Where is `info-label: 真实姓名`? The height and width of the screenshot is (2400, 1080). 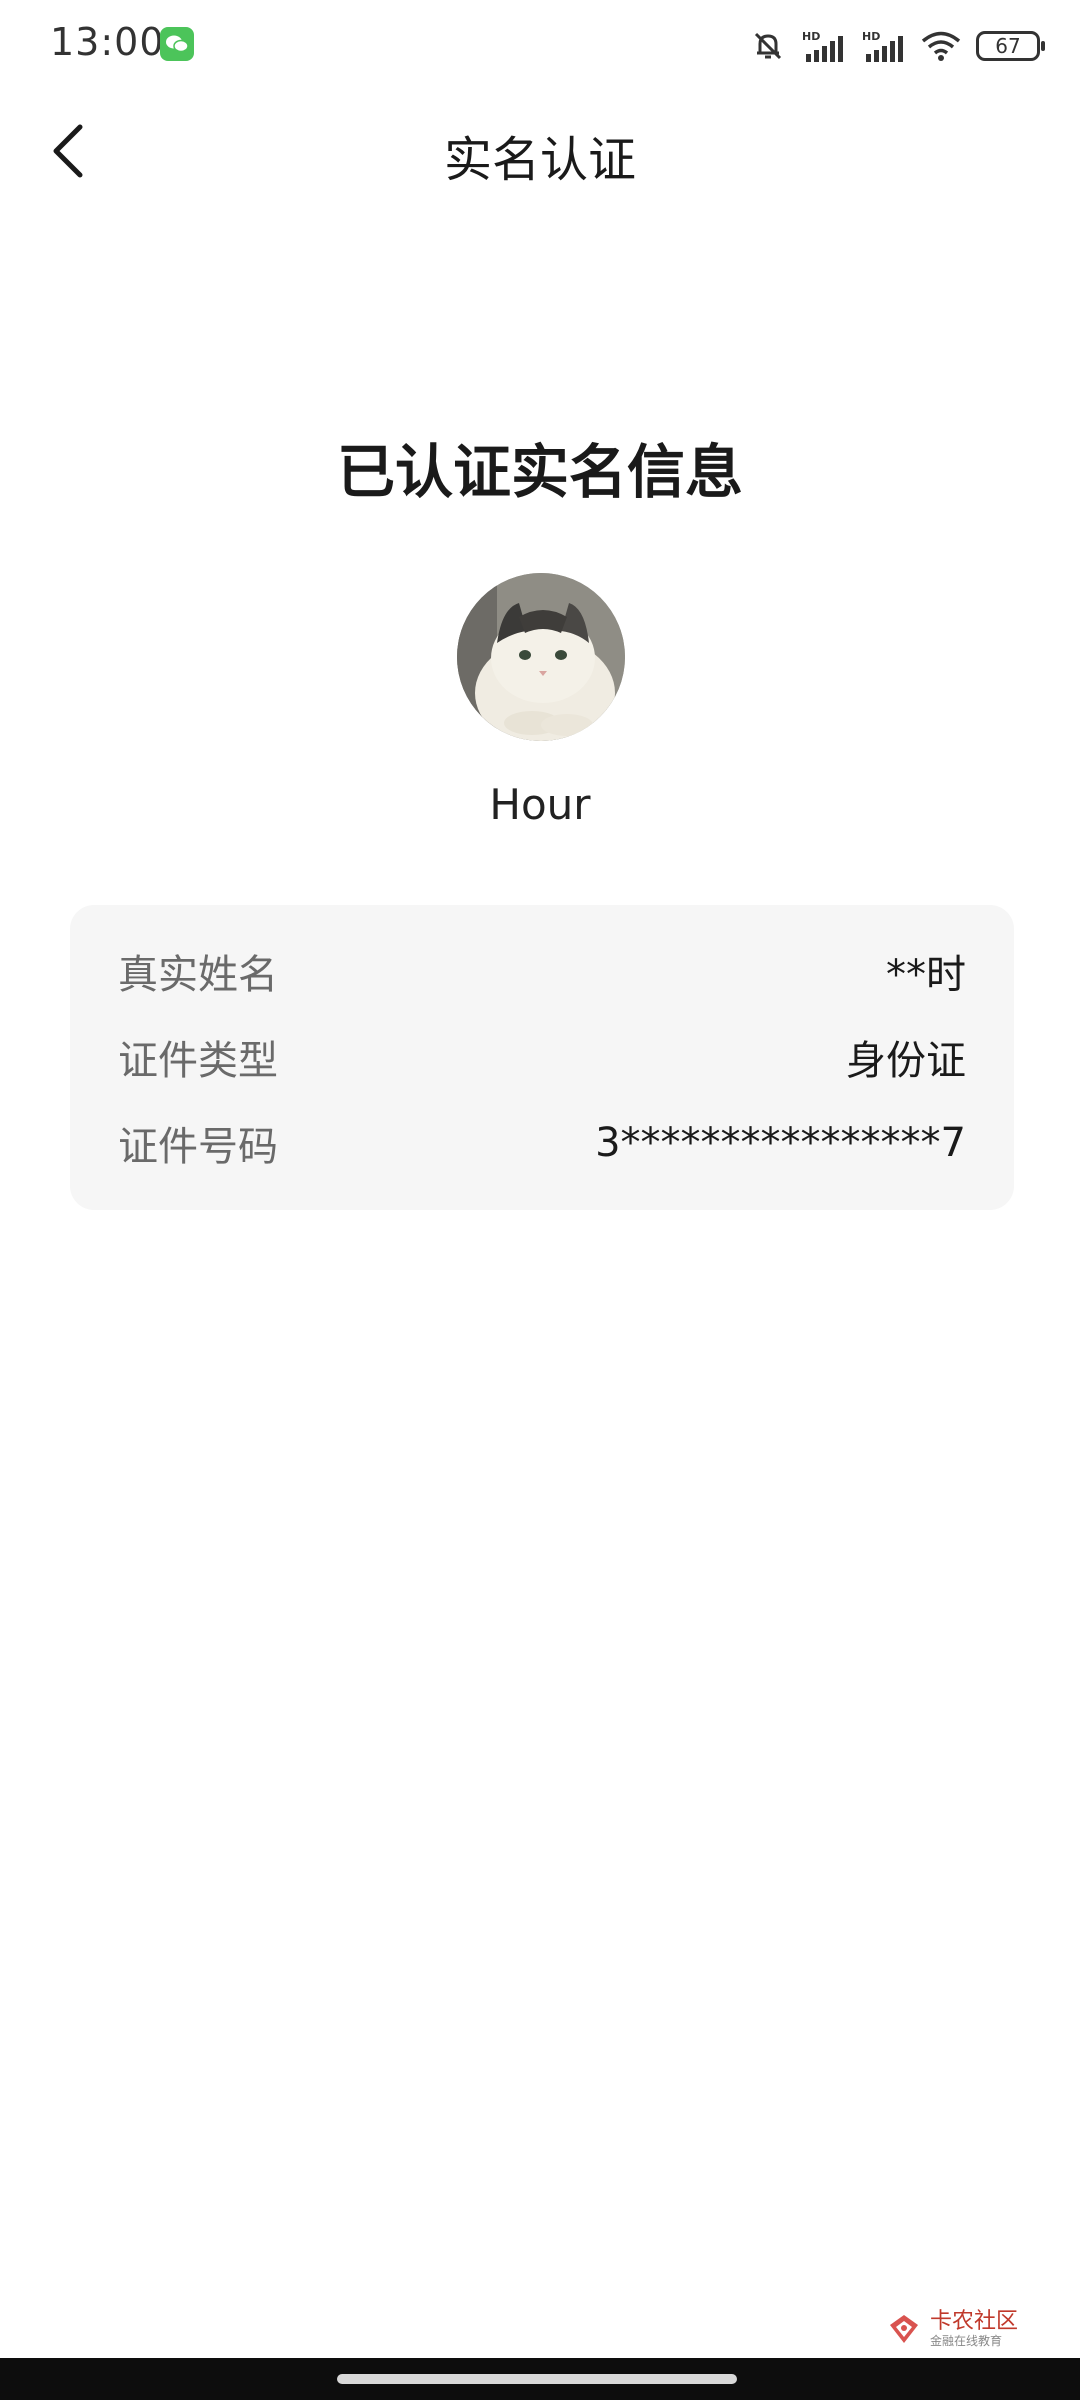
info-label: 真实姓名 is located at coordinates (198, 975).